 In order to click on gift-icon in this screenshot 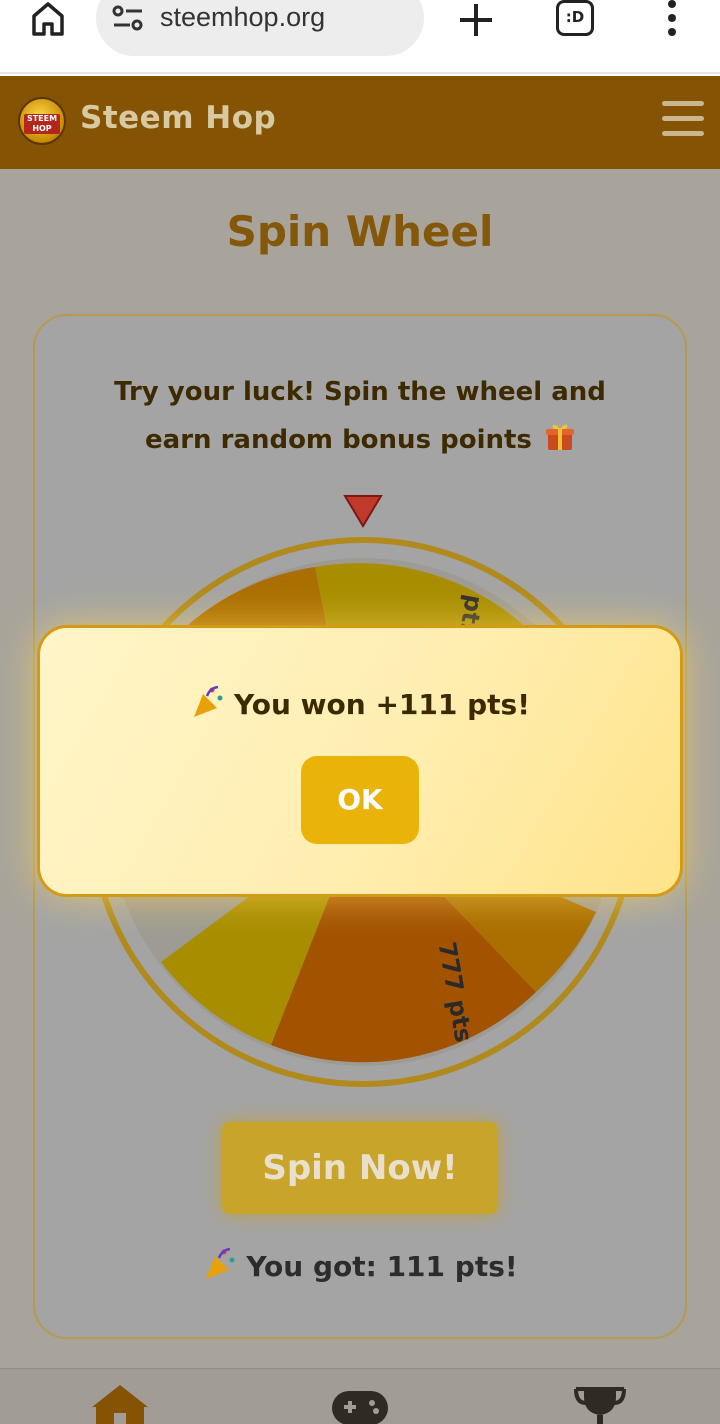, I will do `click(559, 437)`.